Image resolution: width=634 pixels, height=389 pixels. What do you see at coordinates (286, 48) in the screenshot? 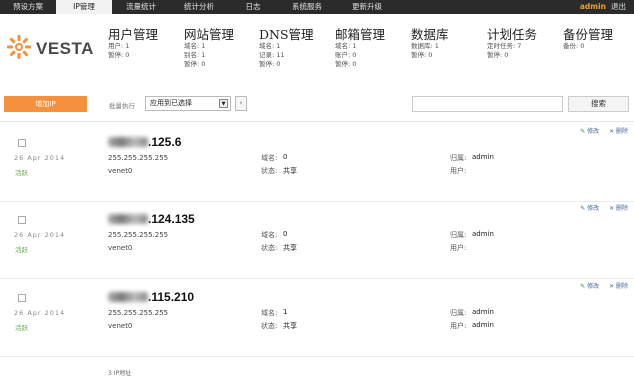
I see `stat-dns: DNS管理 域名: 1 记录: 11 暂停: 0` at bounding box center [286, 48].